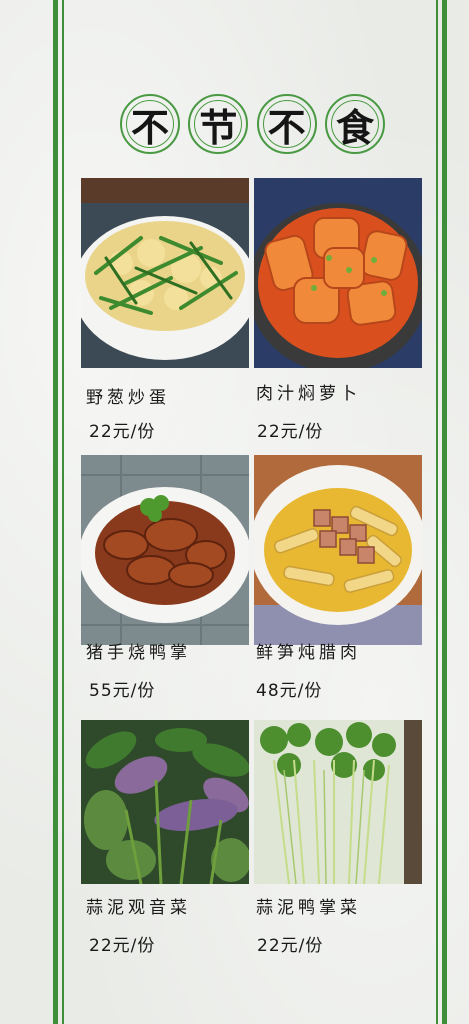 The image size is (469, 1024). Describe the element at coordinates (338, 550) in the screenshot. I see `dish-photo-bamboo-cured-pork` at that location.